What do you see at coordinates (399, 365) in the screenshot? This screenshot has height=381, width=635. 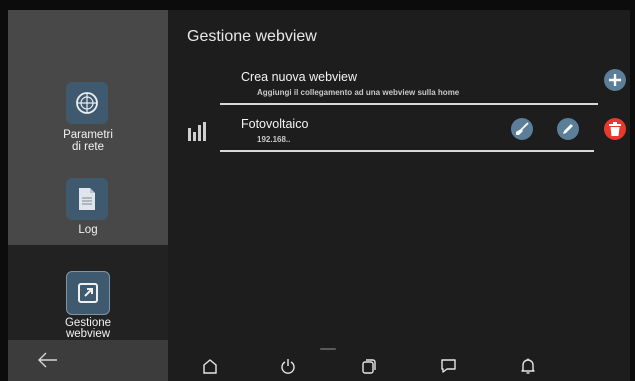 I see `navigation-bar` at bounding box center [399, 365].